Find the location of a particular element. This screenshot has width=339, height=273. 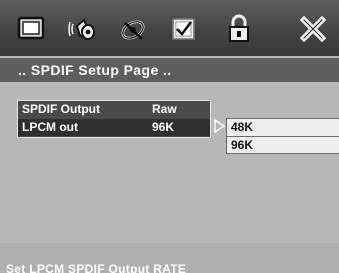

setting-value: Raw is located at coordinates (164, 109).